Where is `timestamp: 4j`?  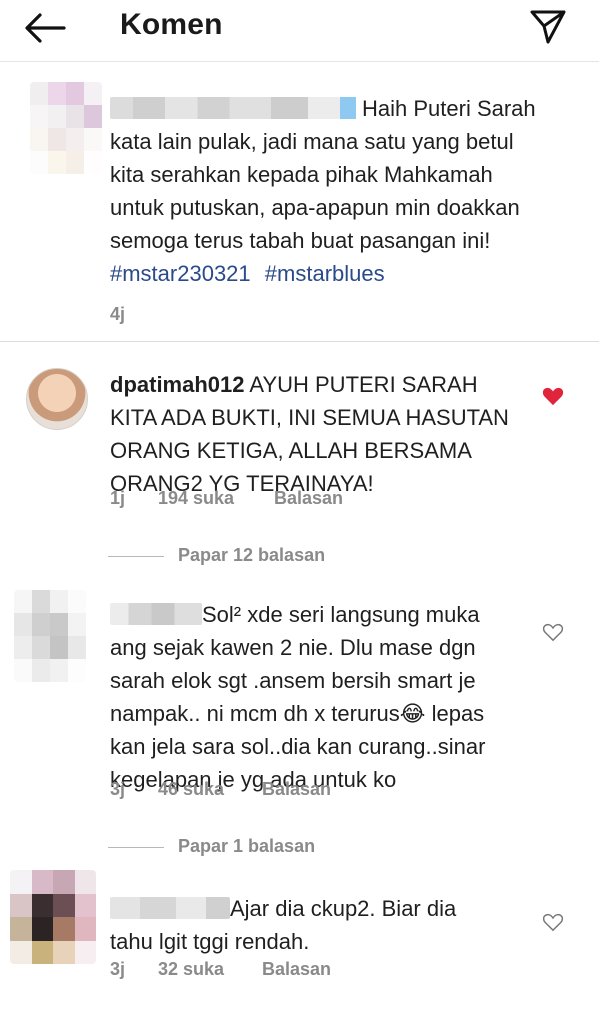
timestamp: 4j is located at coordinates (118, 314).